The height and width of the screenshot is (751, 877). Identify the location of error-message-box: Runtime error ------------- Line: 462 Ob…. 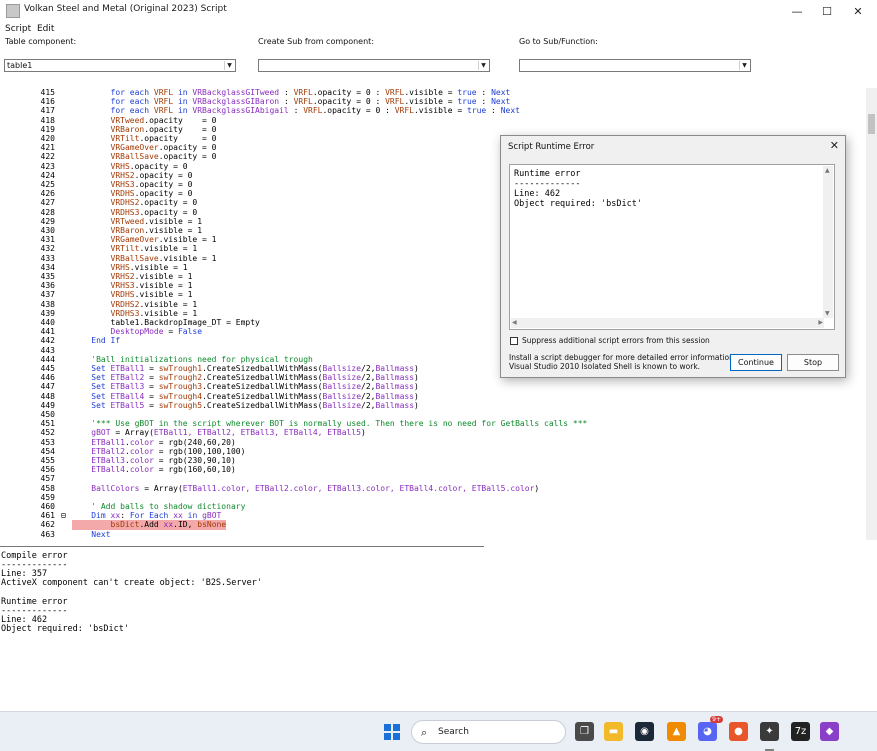
(672, 247).